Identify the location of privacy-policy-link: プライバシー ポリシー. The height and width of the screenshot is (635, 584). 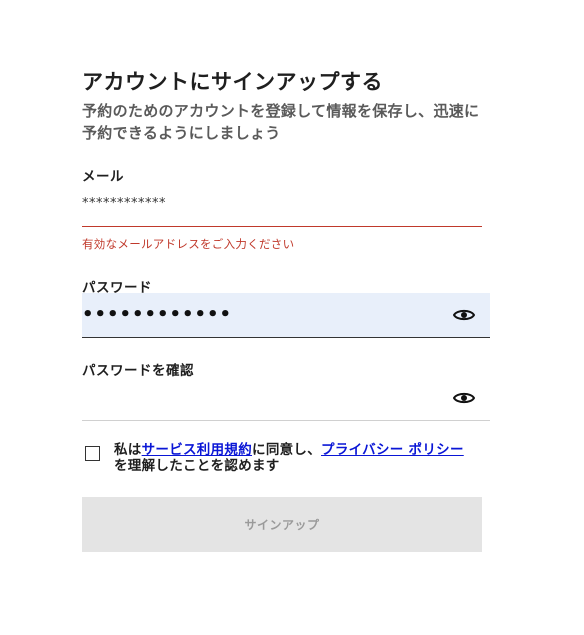
(392, 450).